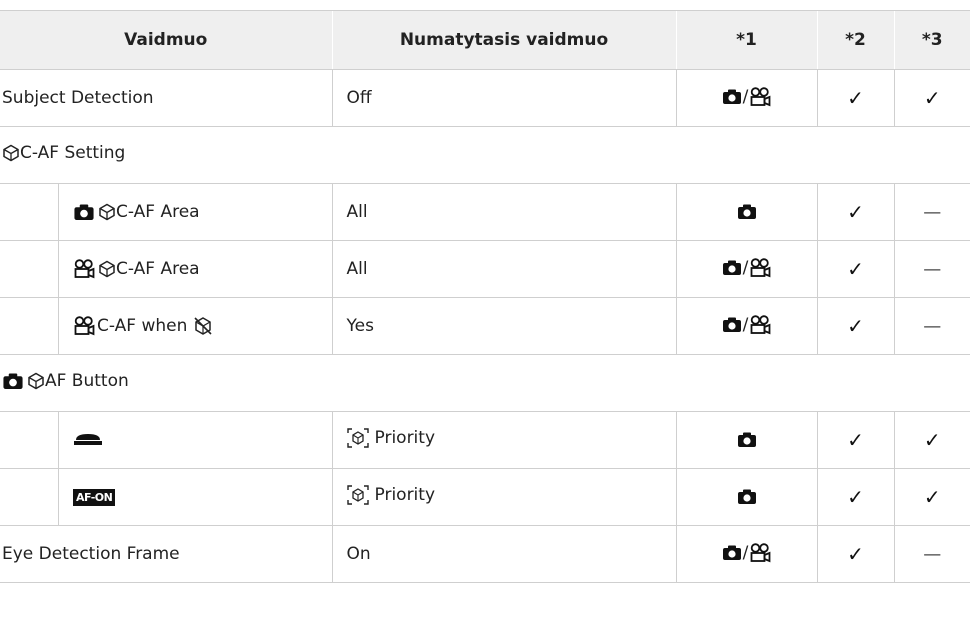 This screenshot has width=970, height=636. Describe the element at coordinates (503, 326) in the screenshot. I see `row-value: Yes` at that location.